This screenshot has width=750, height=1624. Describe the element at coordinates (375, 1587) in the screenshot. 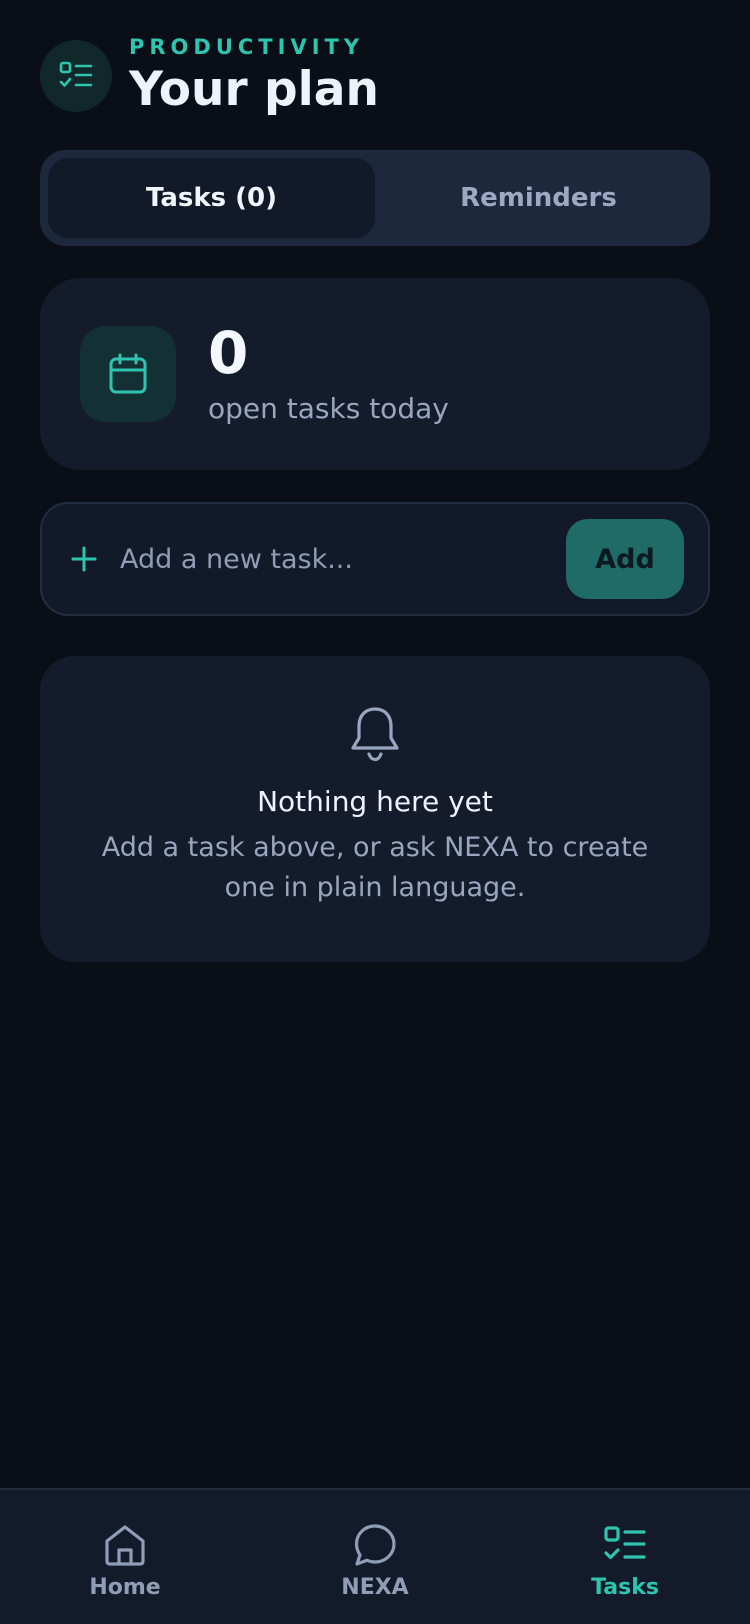

I see `nav-label-nexa: NEXA` at that location.